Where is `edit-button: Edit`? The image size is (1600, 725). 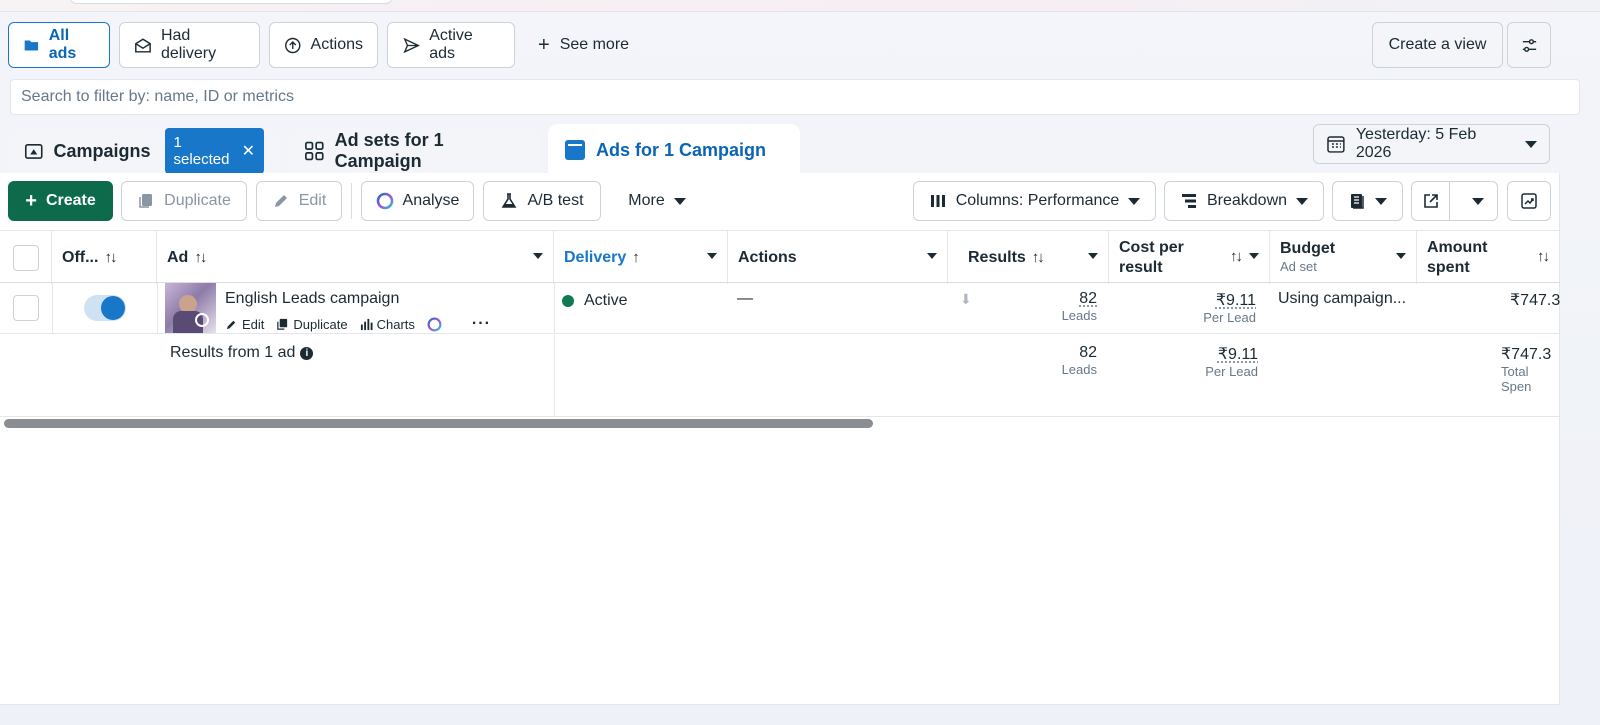
edit-button: Edit is located at coordinates (299, 201).